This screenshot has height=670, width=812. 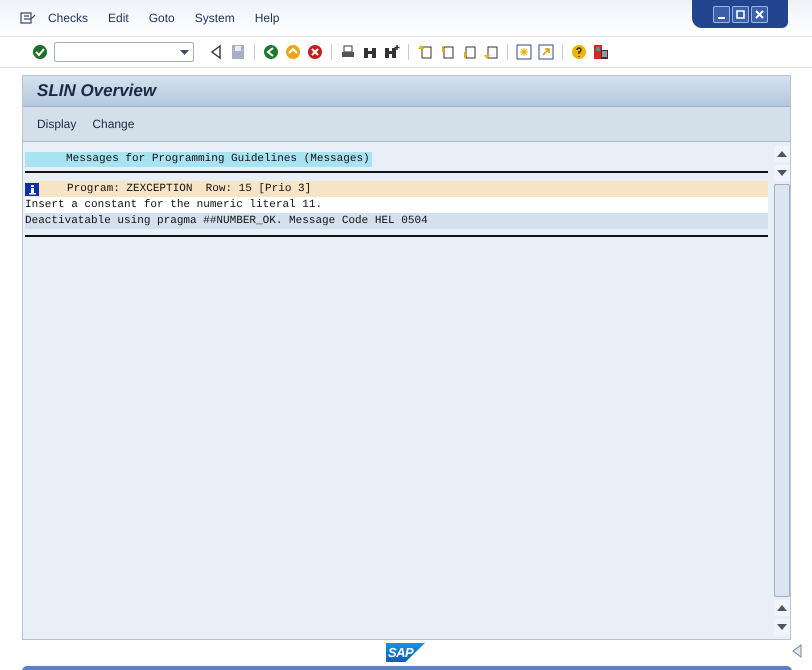 I want to click on first-page-icon, so click(x=425, y=52).